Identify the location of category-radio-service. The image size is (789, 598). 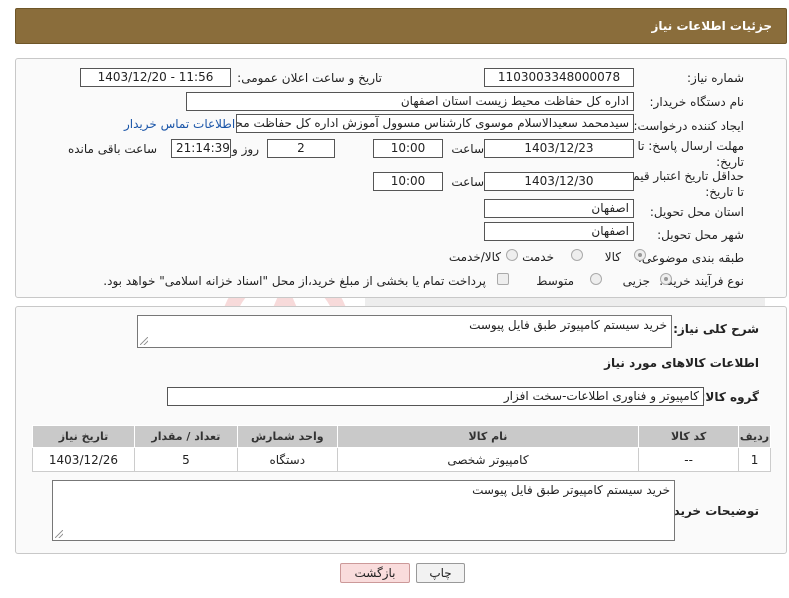
(577, 255).